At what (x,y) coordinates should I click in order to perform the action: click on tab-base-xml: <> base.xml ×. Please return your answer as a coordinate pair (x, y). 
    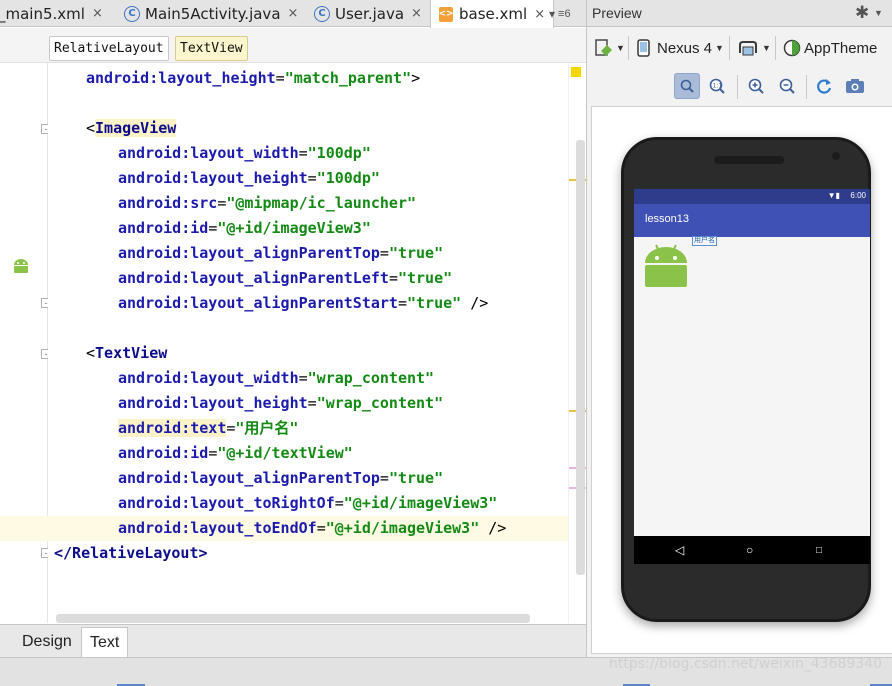
    Looking at the image, I should click on (492, 14).